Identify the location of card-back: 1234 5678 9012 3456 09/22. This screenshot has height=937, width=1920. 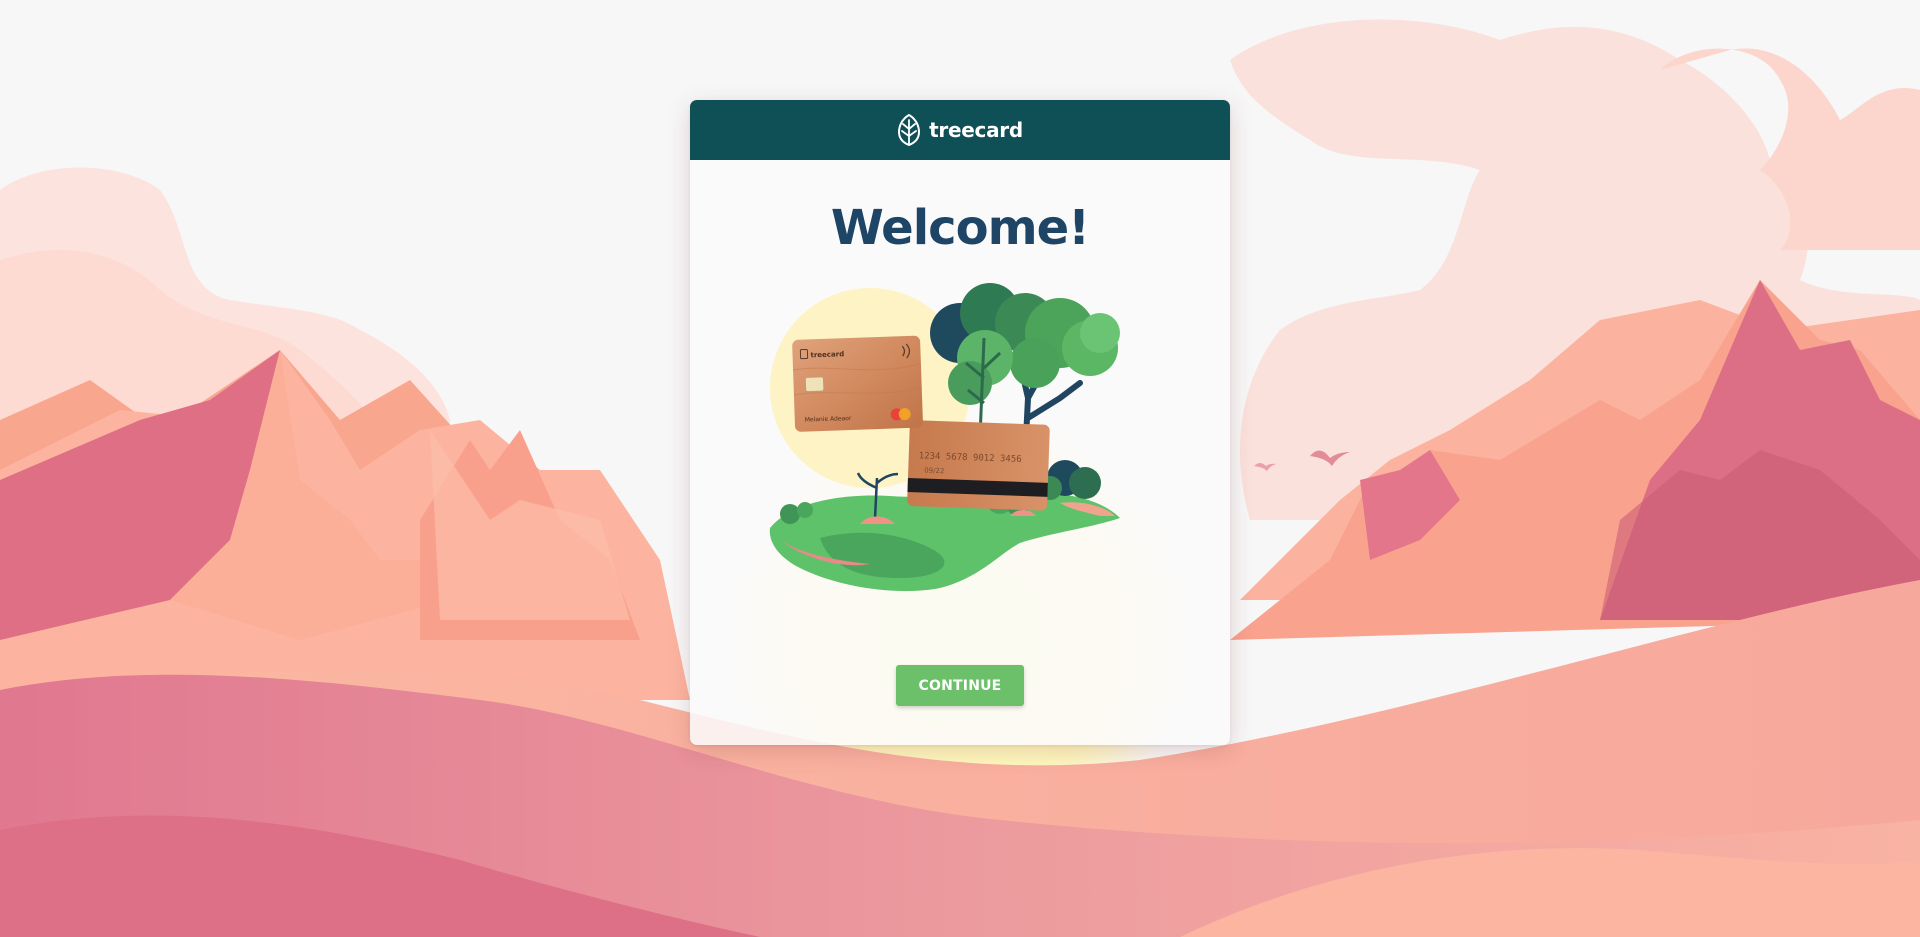
(978, 465).